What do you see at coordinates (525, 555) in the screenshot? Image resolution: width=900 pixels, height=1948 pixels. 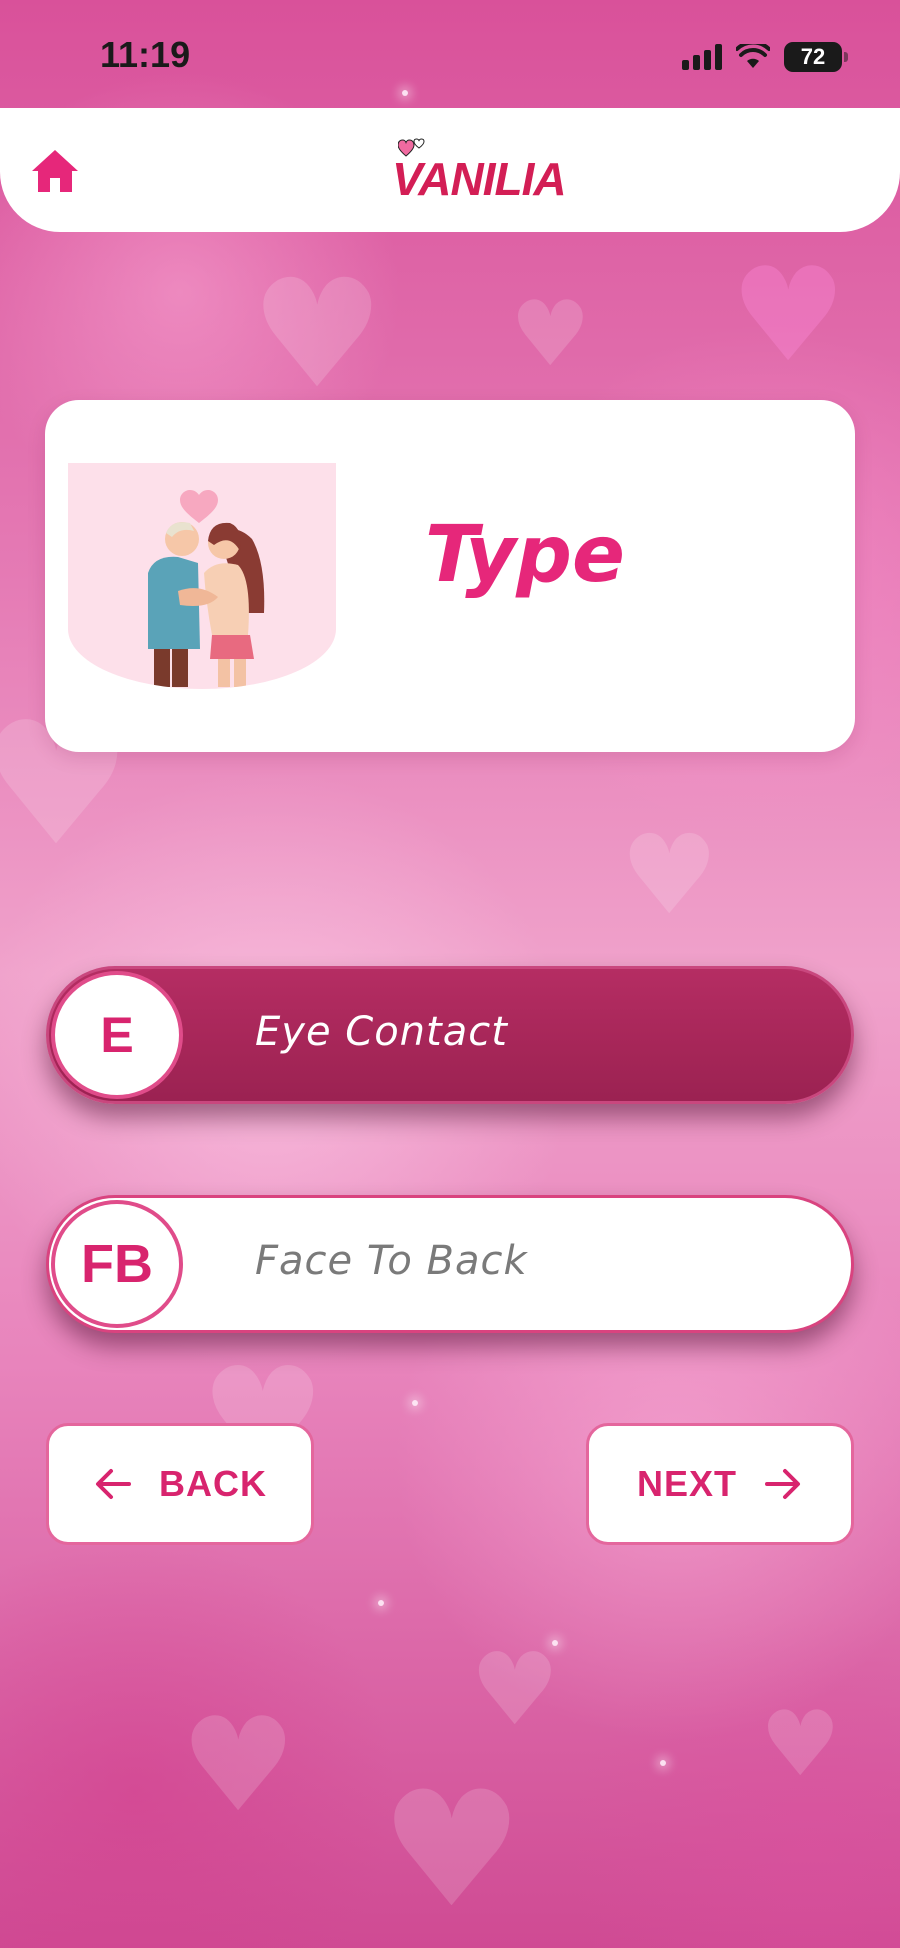 I see `card-title: Type` at bounding box center [525, 555].